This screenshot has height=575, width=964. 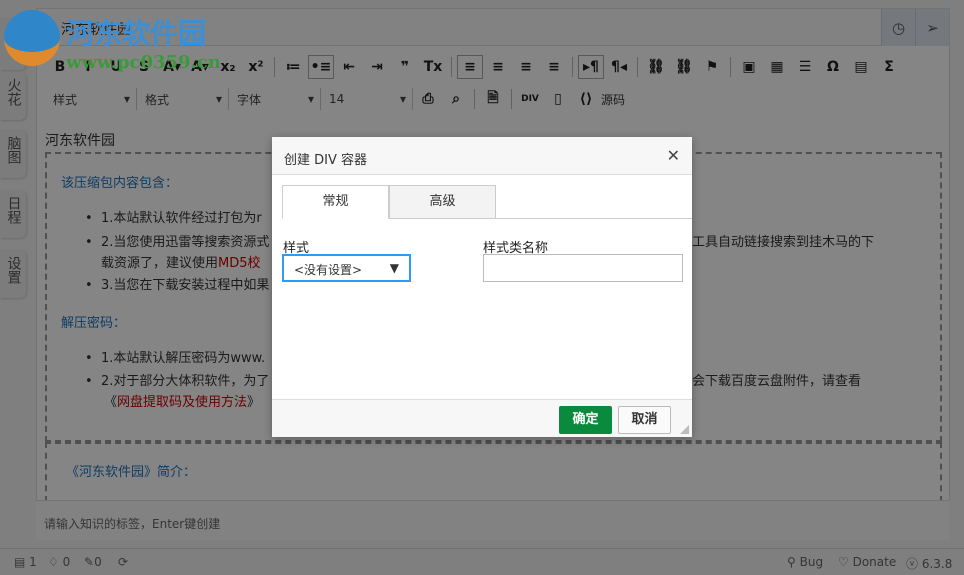 I want to click on close-icon: ✕, so click(x=673, y=155).